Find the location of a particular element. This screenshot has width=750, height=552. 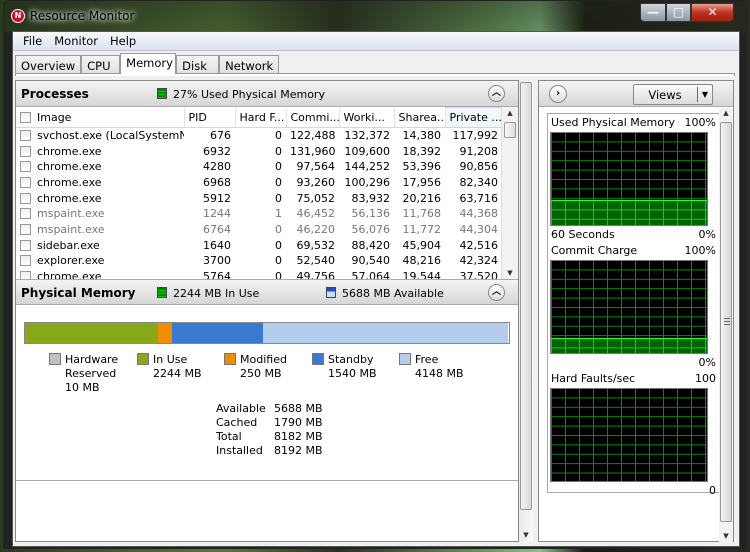

cell-commit: 52,540 is located at coordinates (316, 261).